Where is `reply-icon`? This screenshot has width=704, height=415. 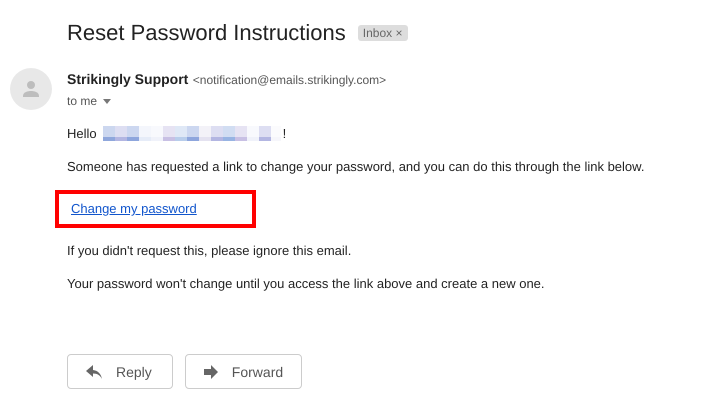
reply-icon is located at coordinates (94, 371).